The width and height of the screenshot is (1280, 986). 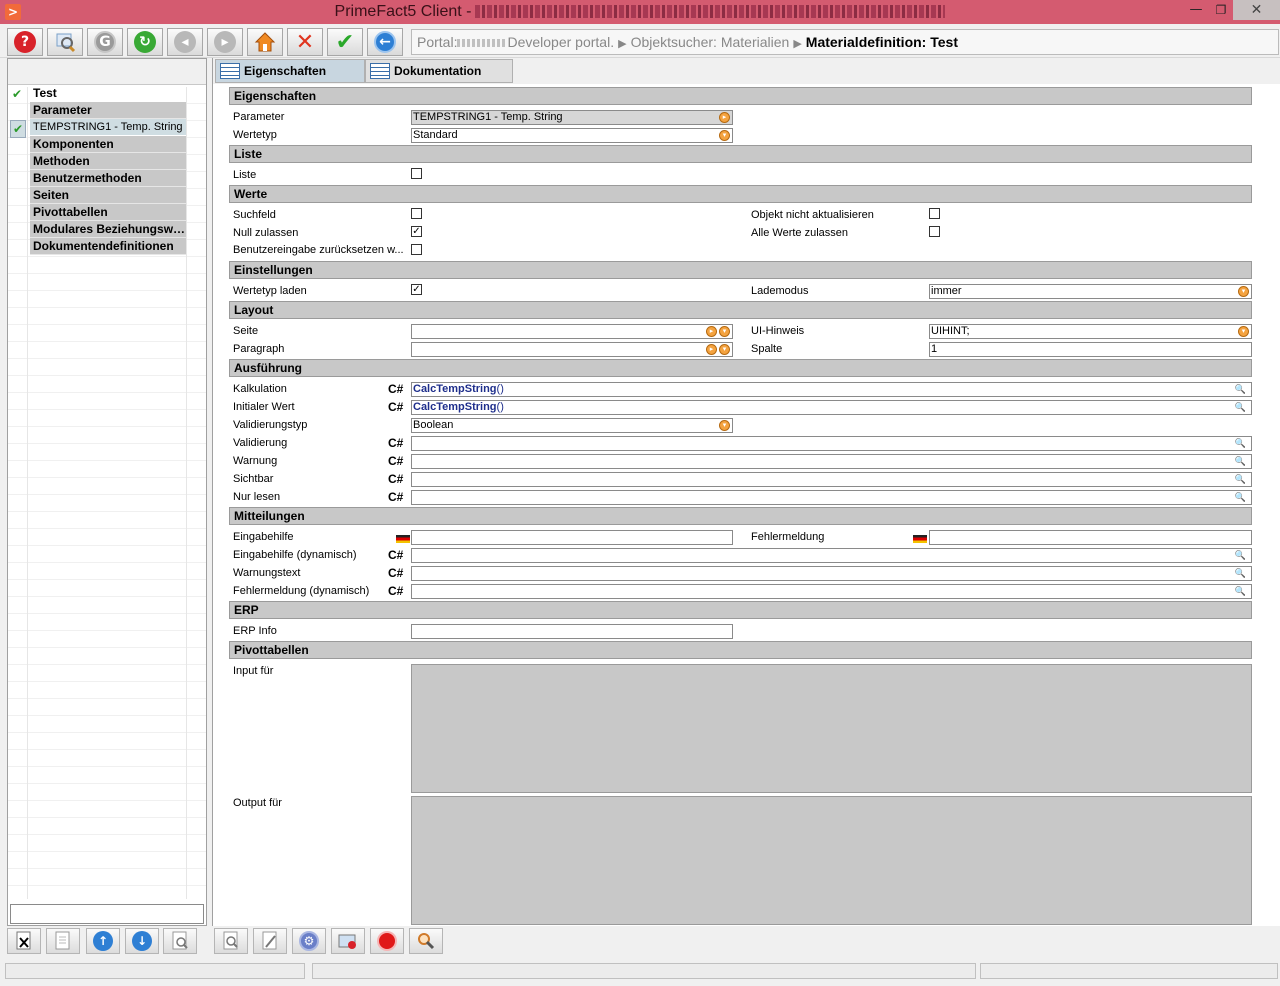 I want to click on parameter-field: TEMPSTRING1 - Temp. String ▸, so click(x=572, y=117).